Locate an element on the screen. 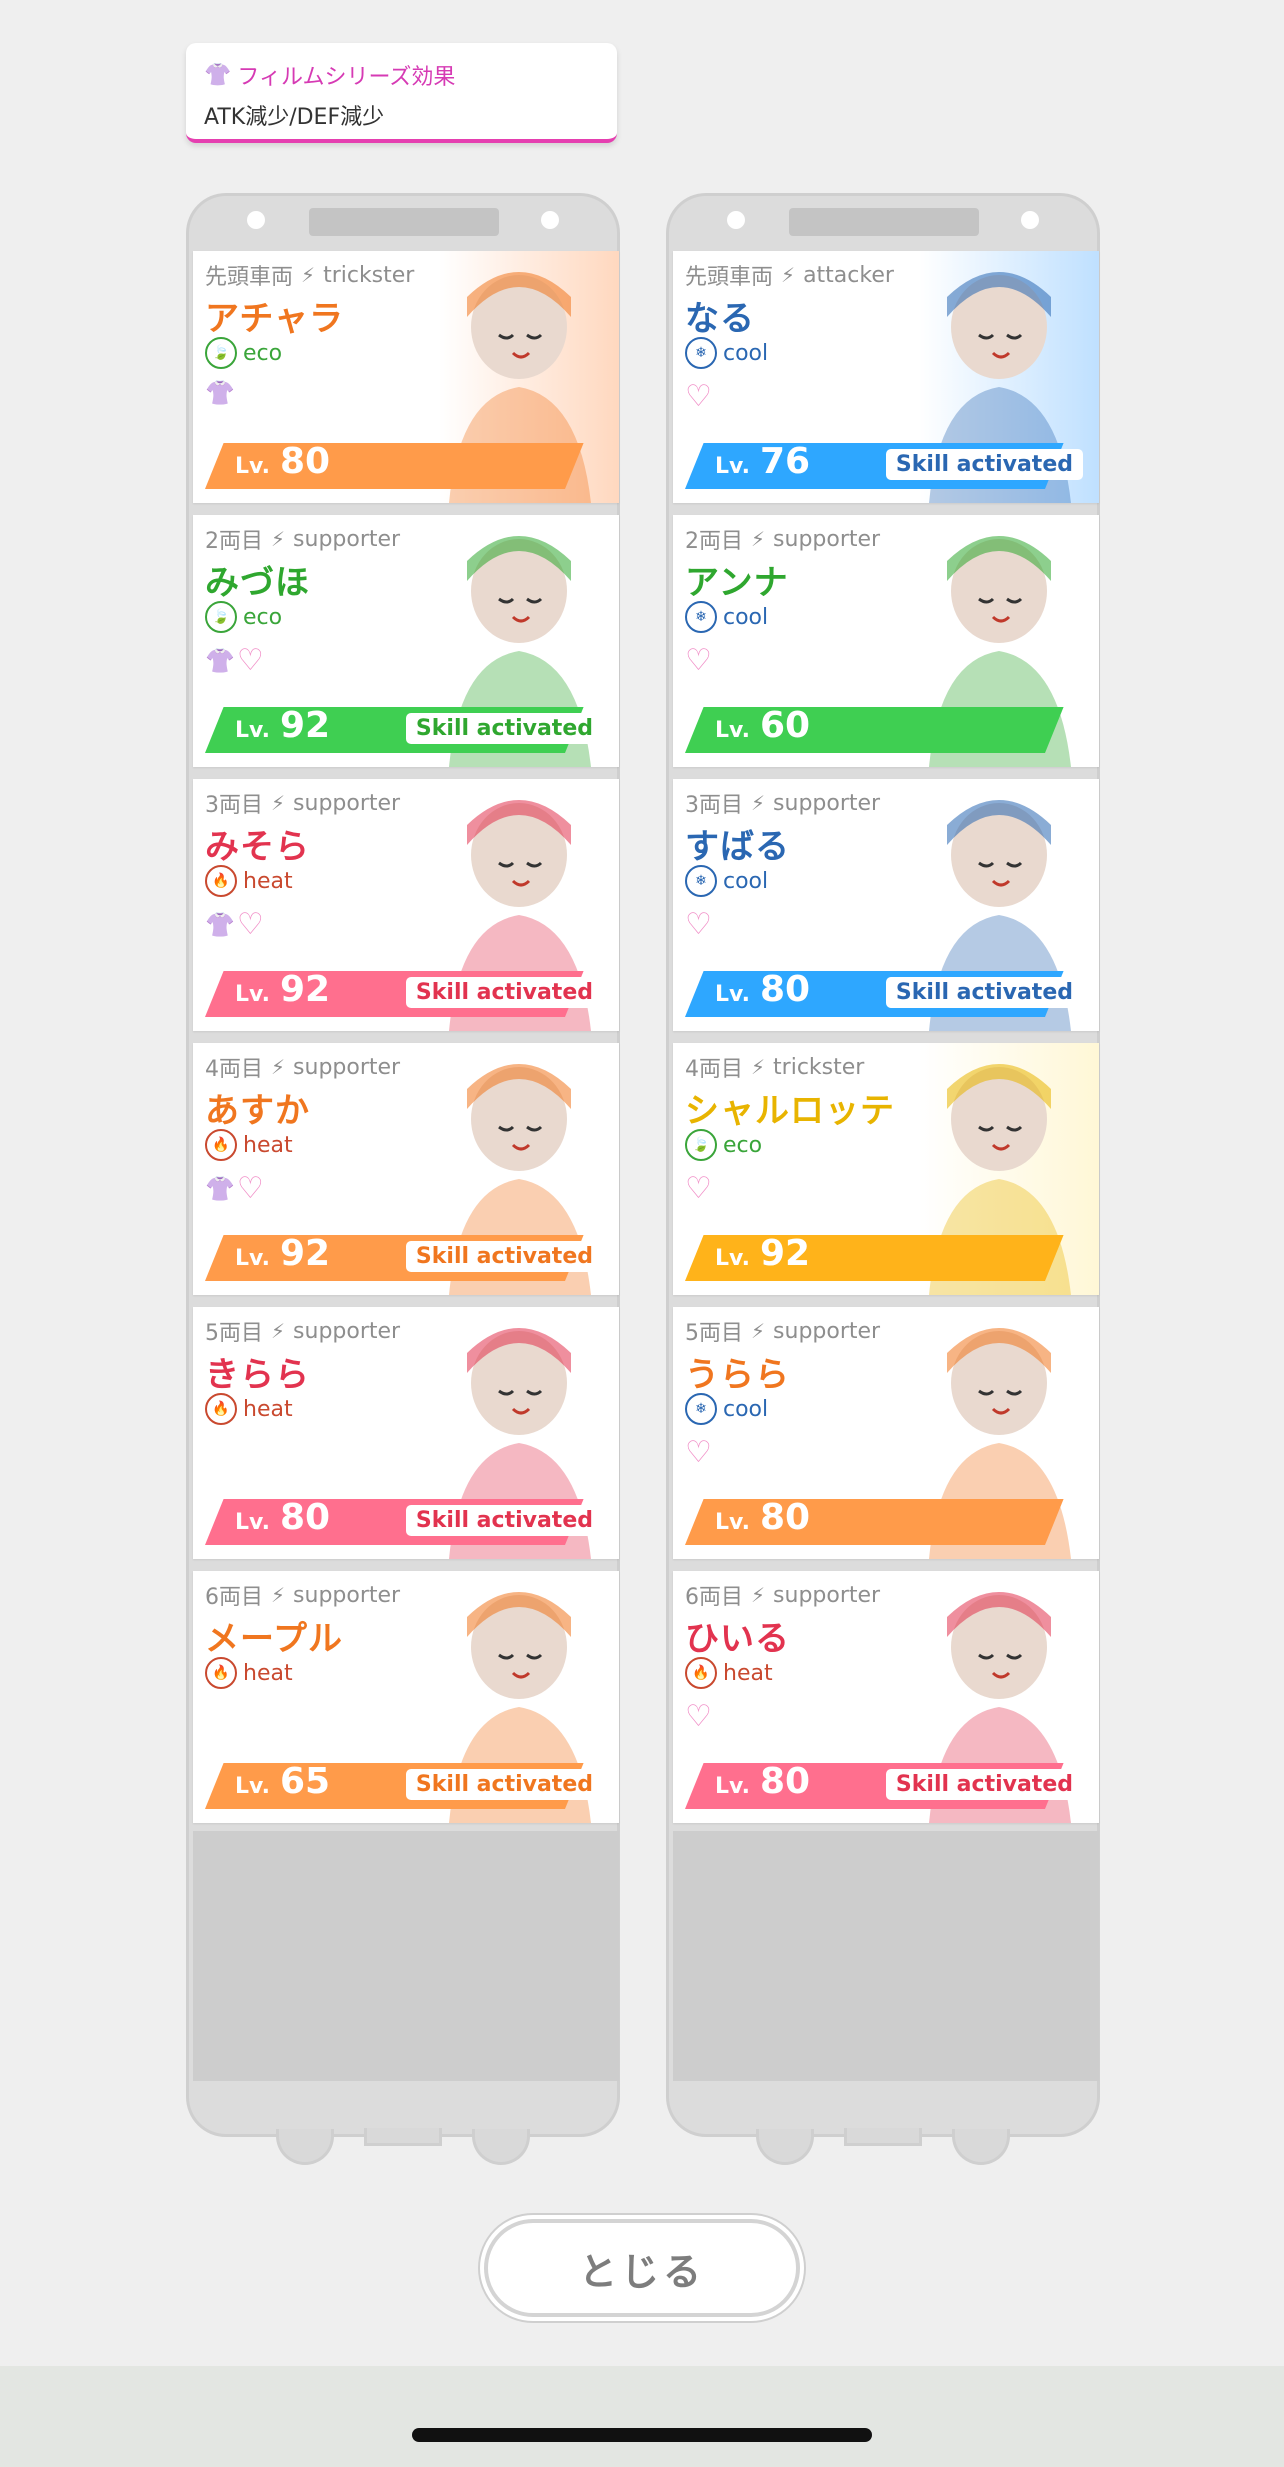  level-display: Lv. 92 is located at coordinates (282, 1253).